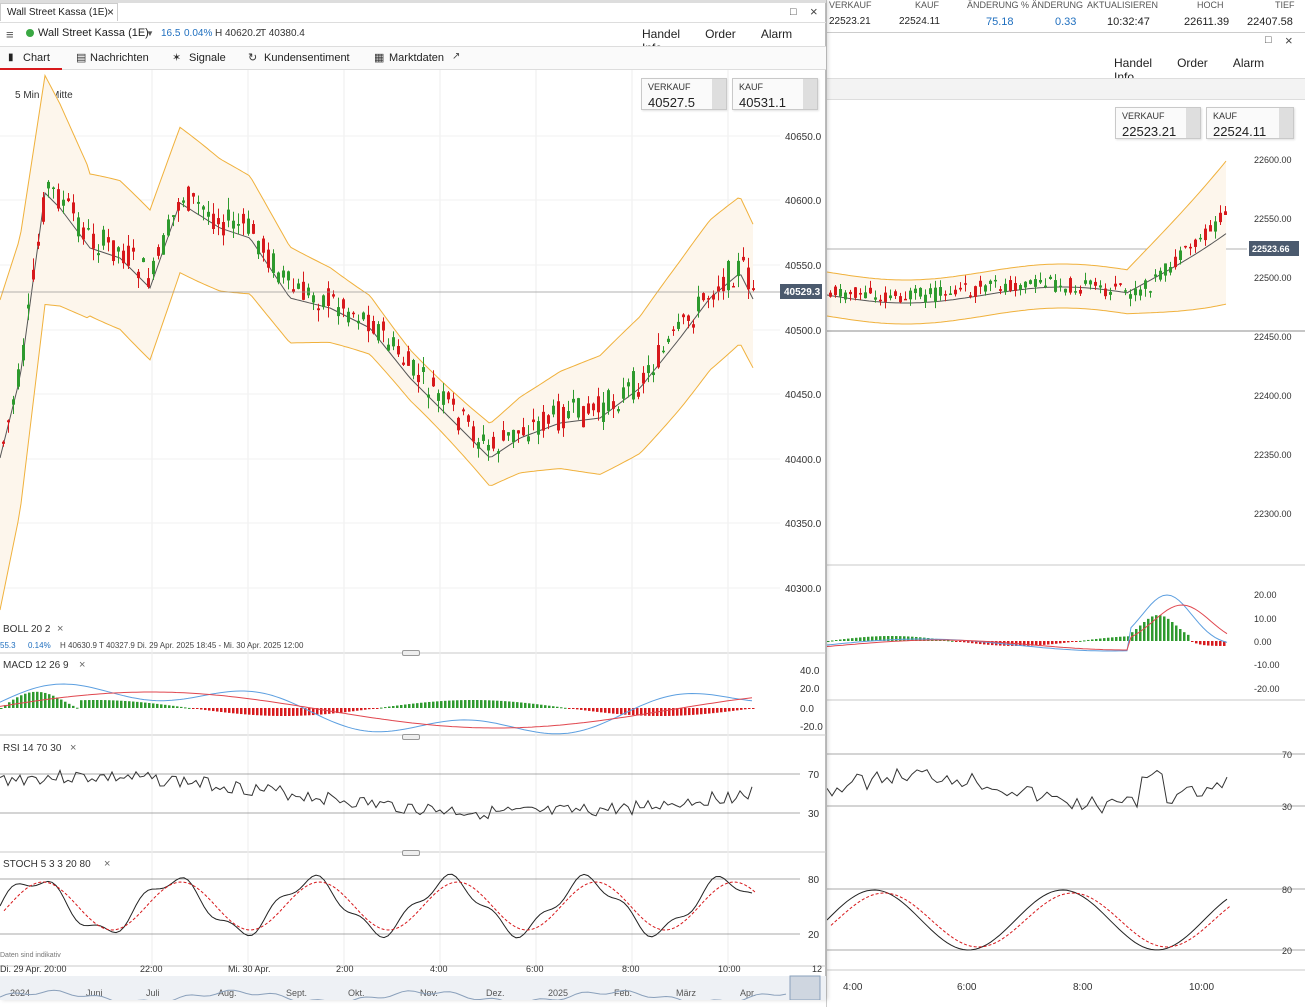  Describe the element at coordinates (424, 58) in the screenshot. I see `tab-marktdaten: ▦ Marktdaten ↗` at that location.